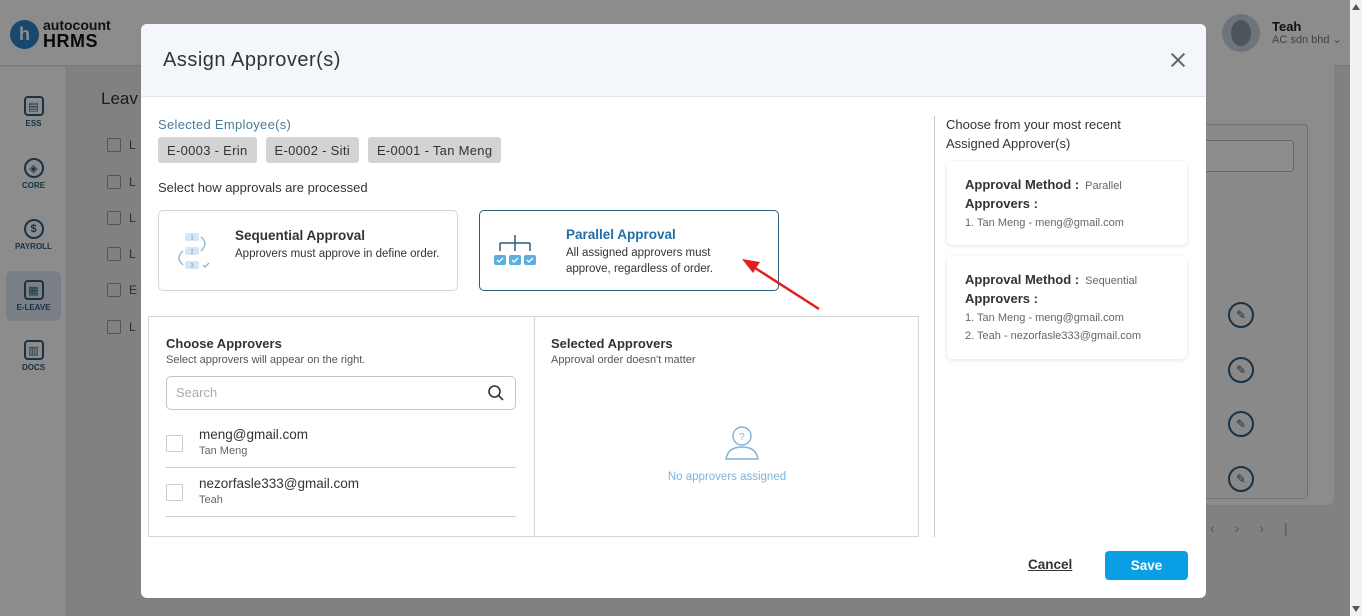 The image size is (1362, 616). Describe the element at coordinates (1050, 564) in the screenshot. I see `cancel-button: Cancel` at that location.